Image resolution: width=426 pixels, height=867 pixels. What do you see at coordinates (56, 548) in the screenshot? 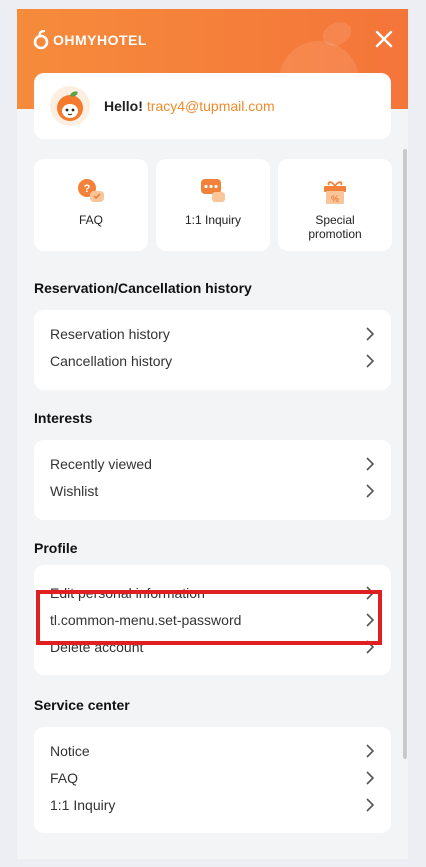
I see `section-title-profile: Profile` at bounding box center [56, 548].